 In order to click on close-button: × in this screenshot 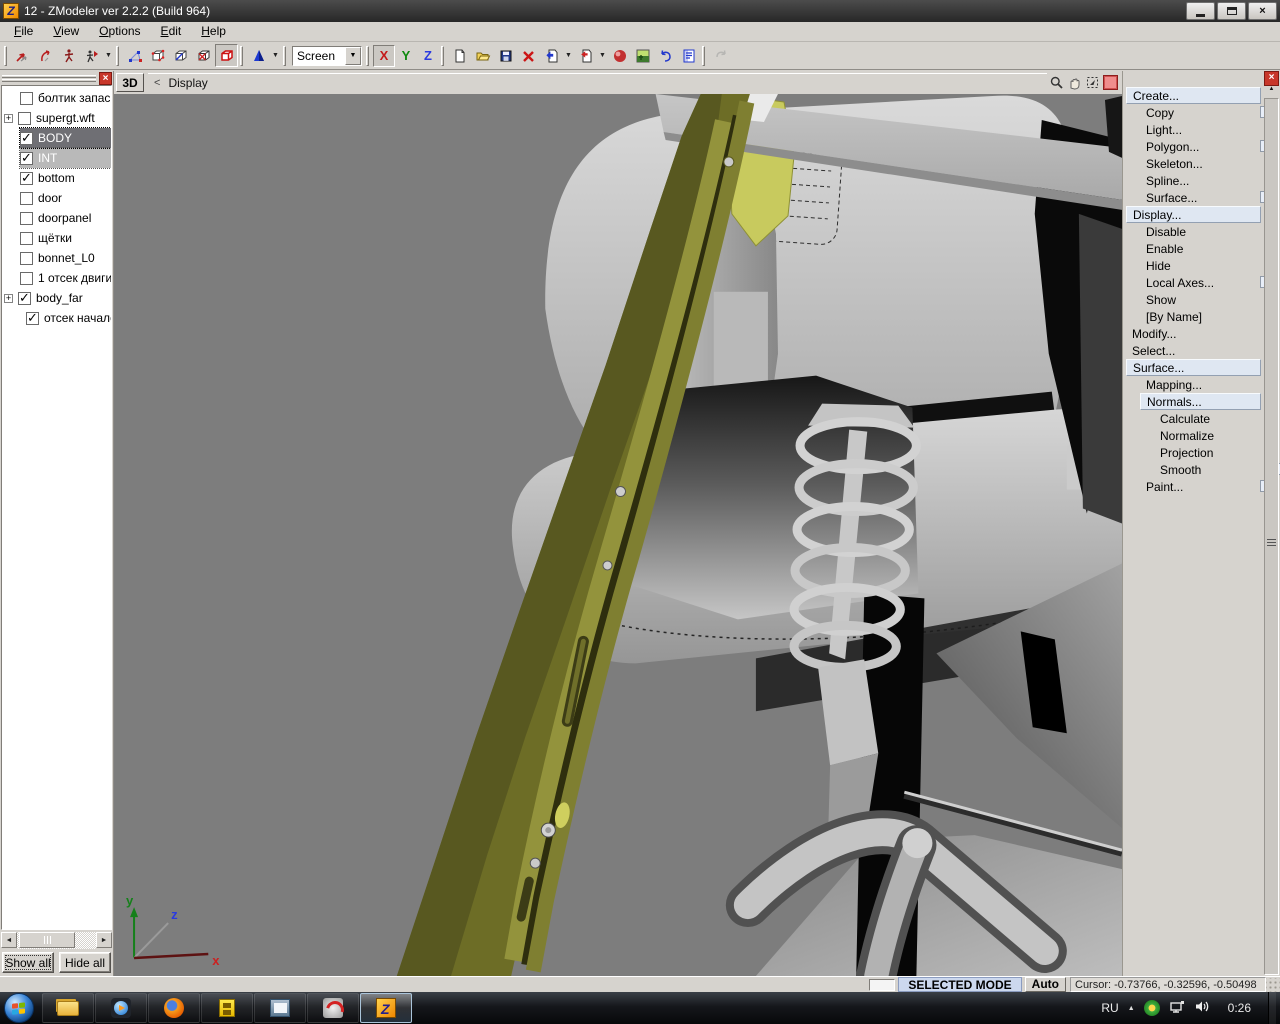, I will do `click(1262, 11)`.